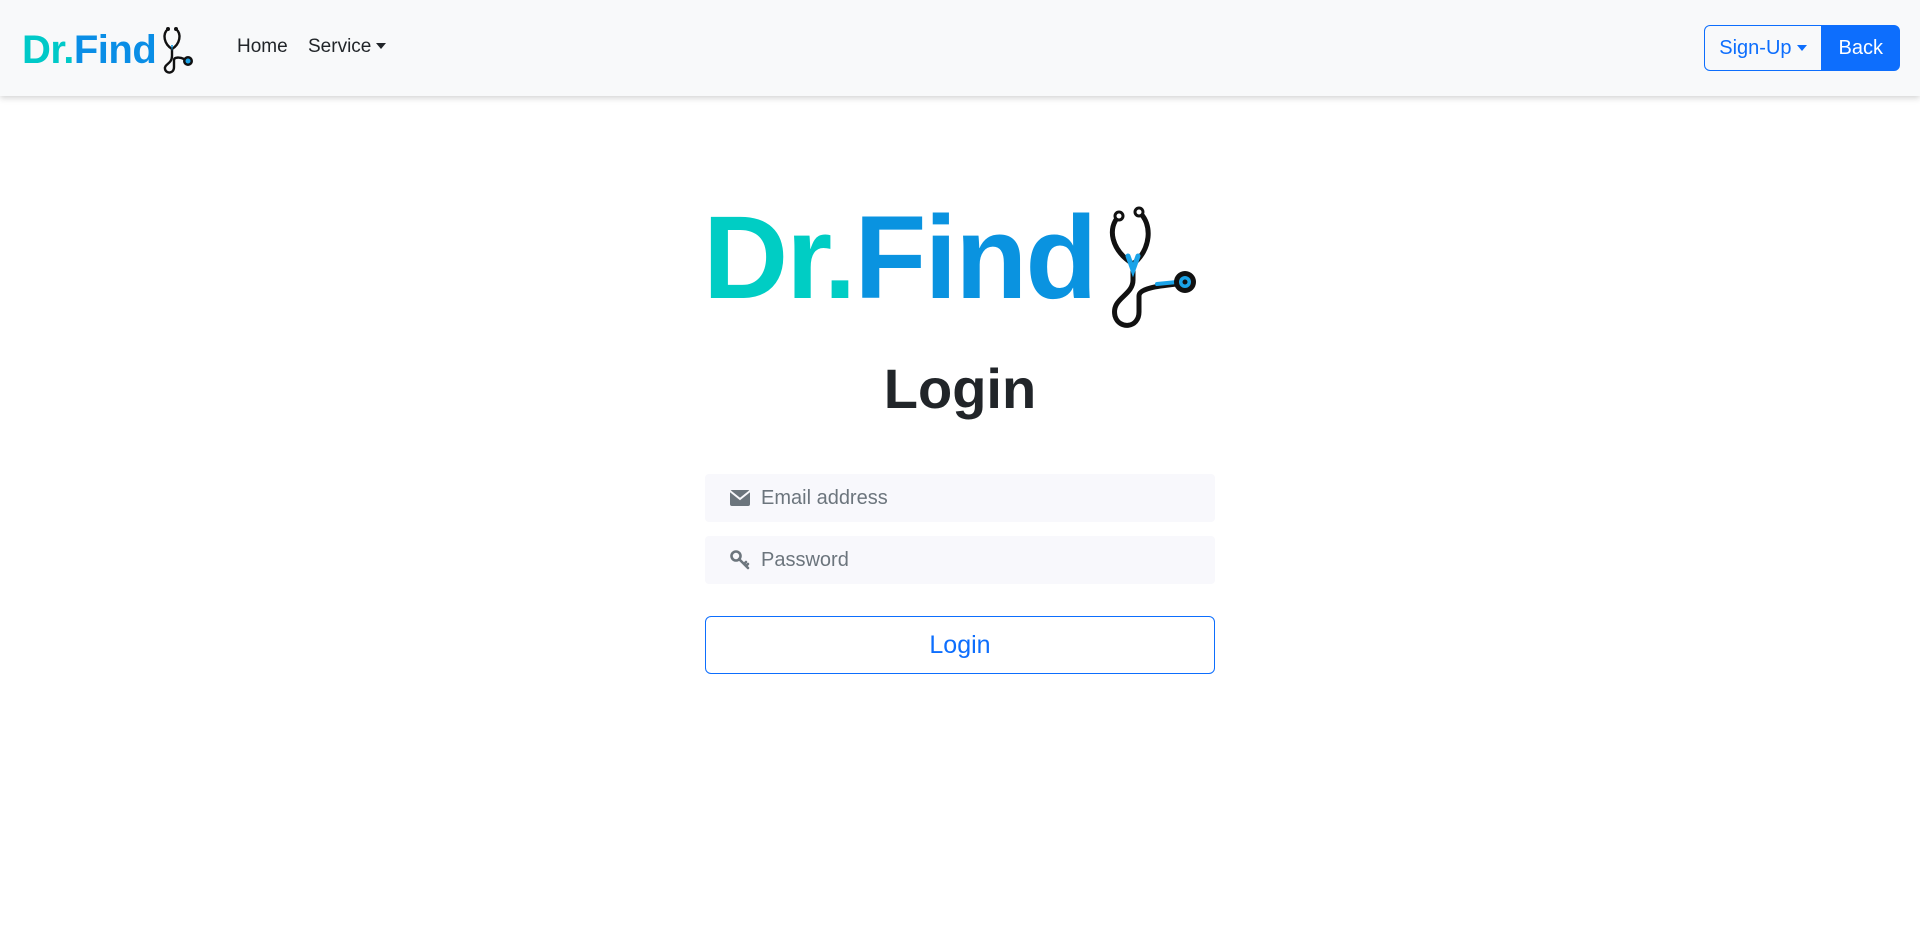 The height and width of the screenshot is (930, 1920). Describe the element at coordinates (976, 560) in the screenshot. I see `password-input` at that location.